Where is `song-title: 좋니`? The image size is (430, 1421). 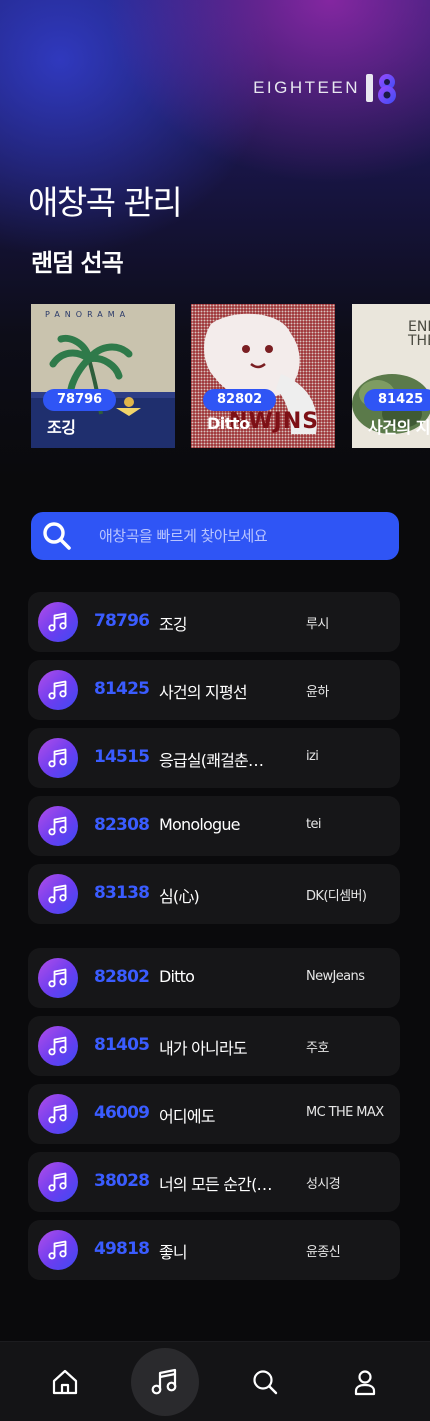 song-title: 좋니 is located at coordinates (173, 1252).